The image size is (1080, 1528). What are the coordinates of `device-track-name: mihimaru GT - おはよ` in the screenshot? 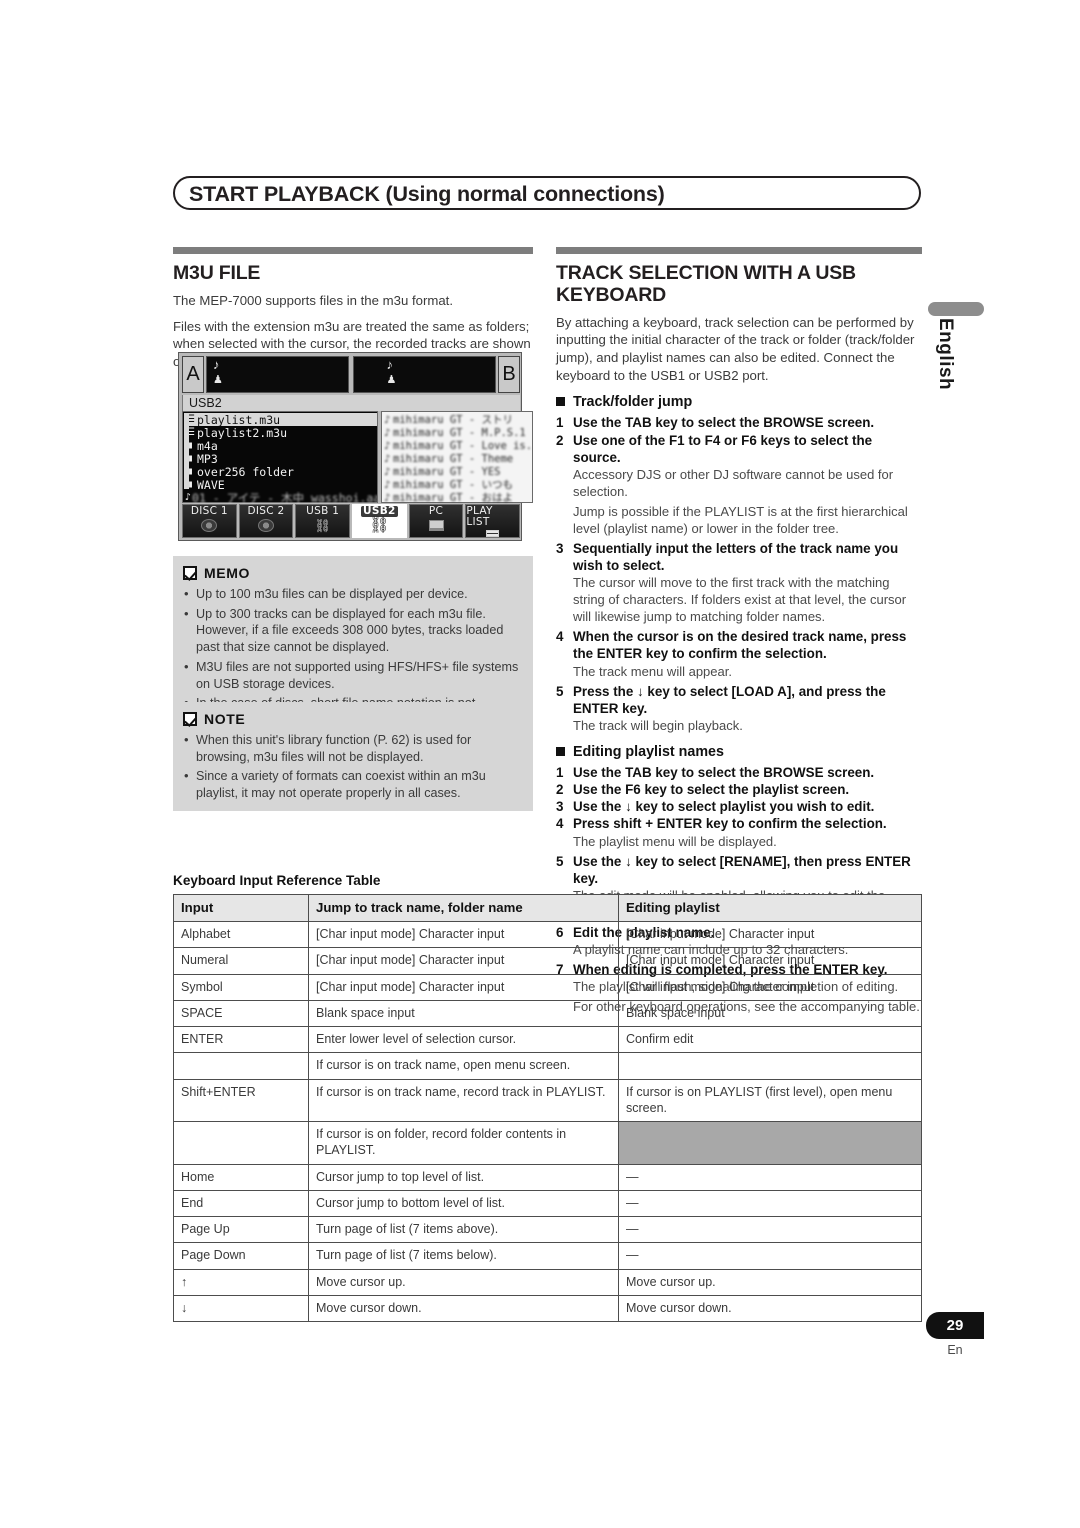 It's located at (453, 498).